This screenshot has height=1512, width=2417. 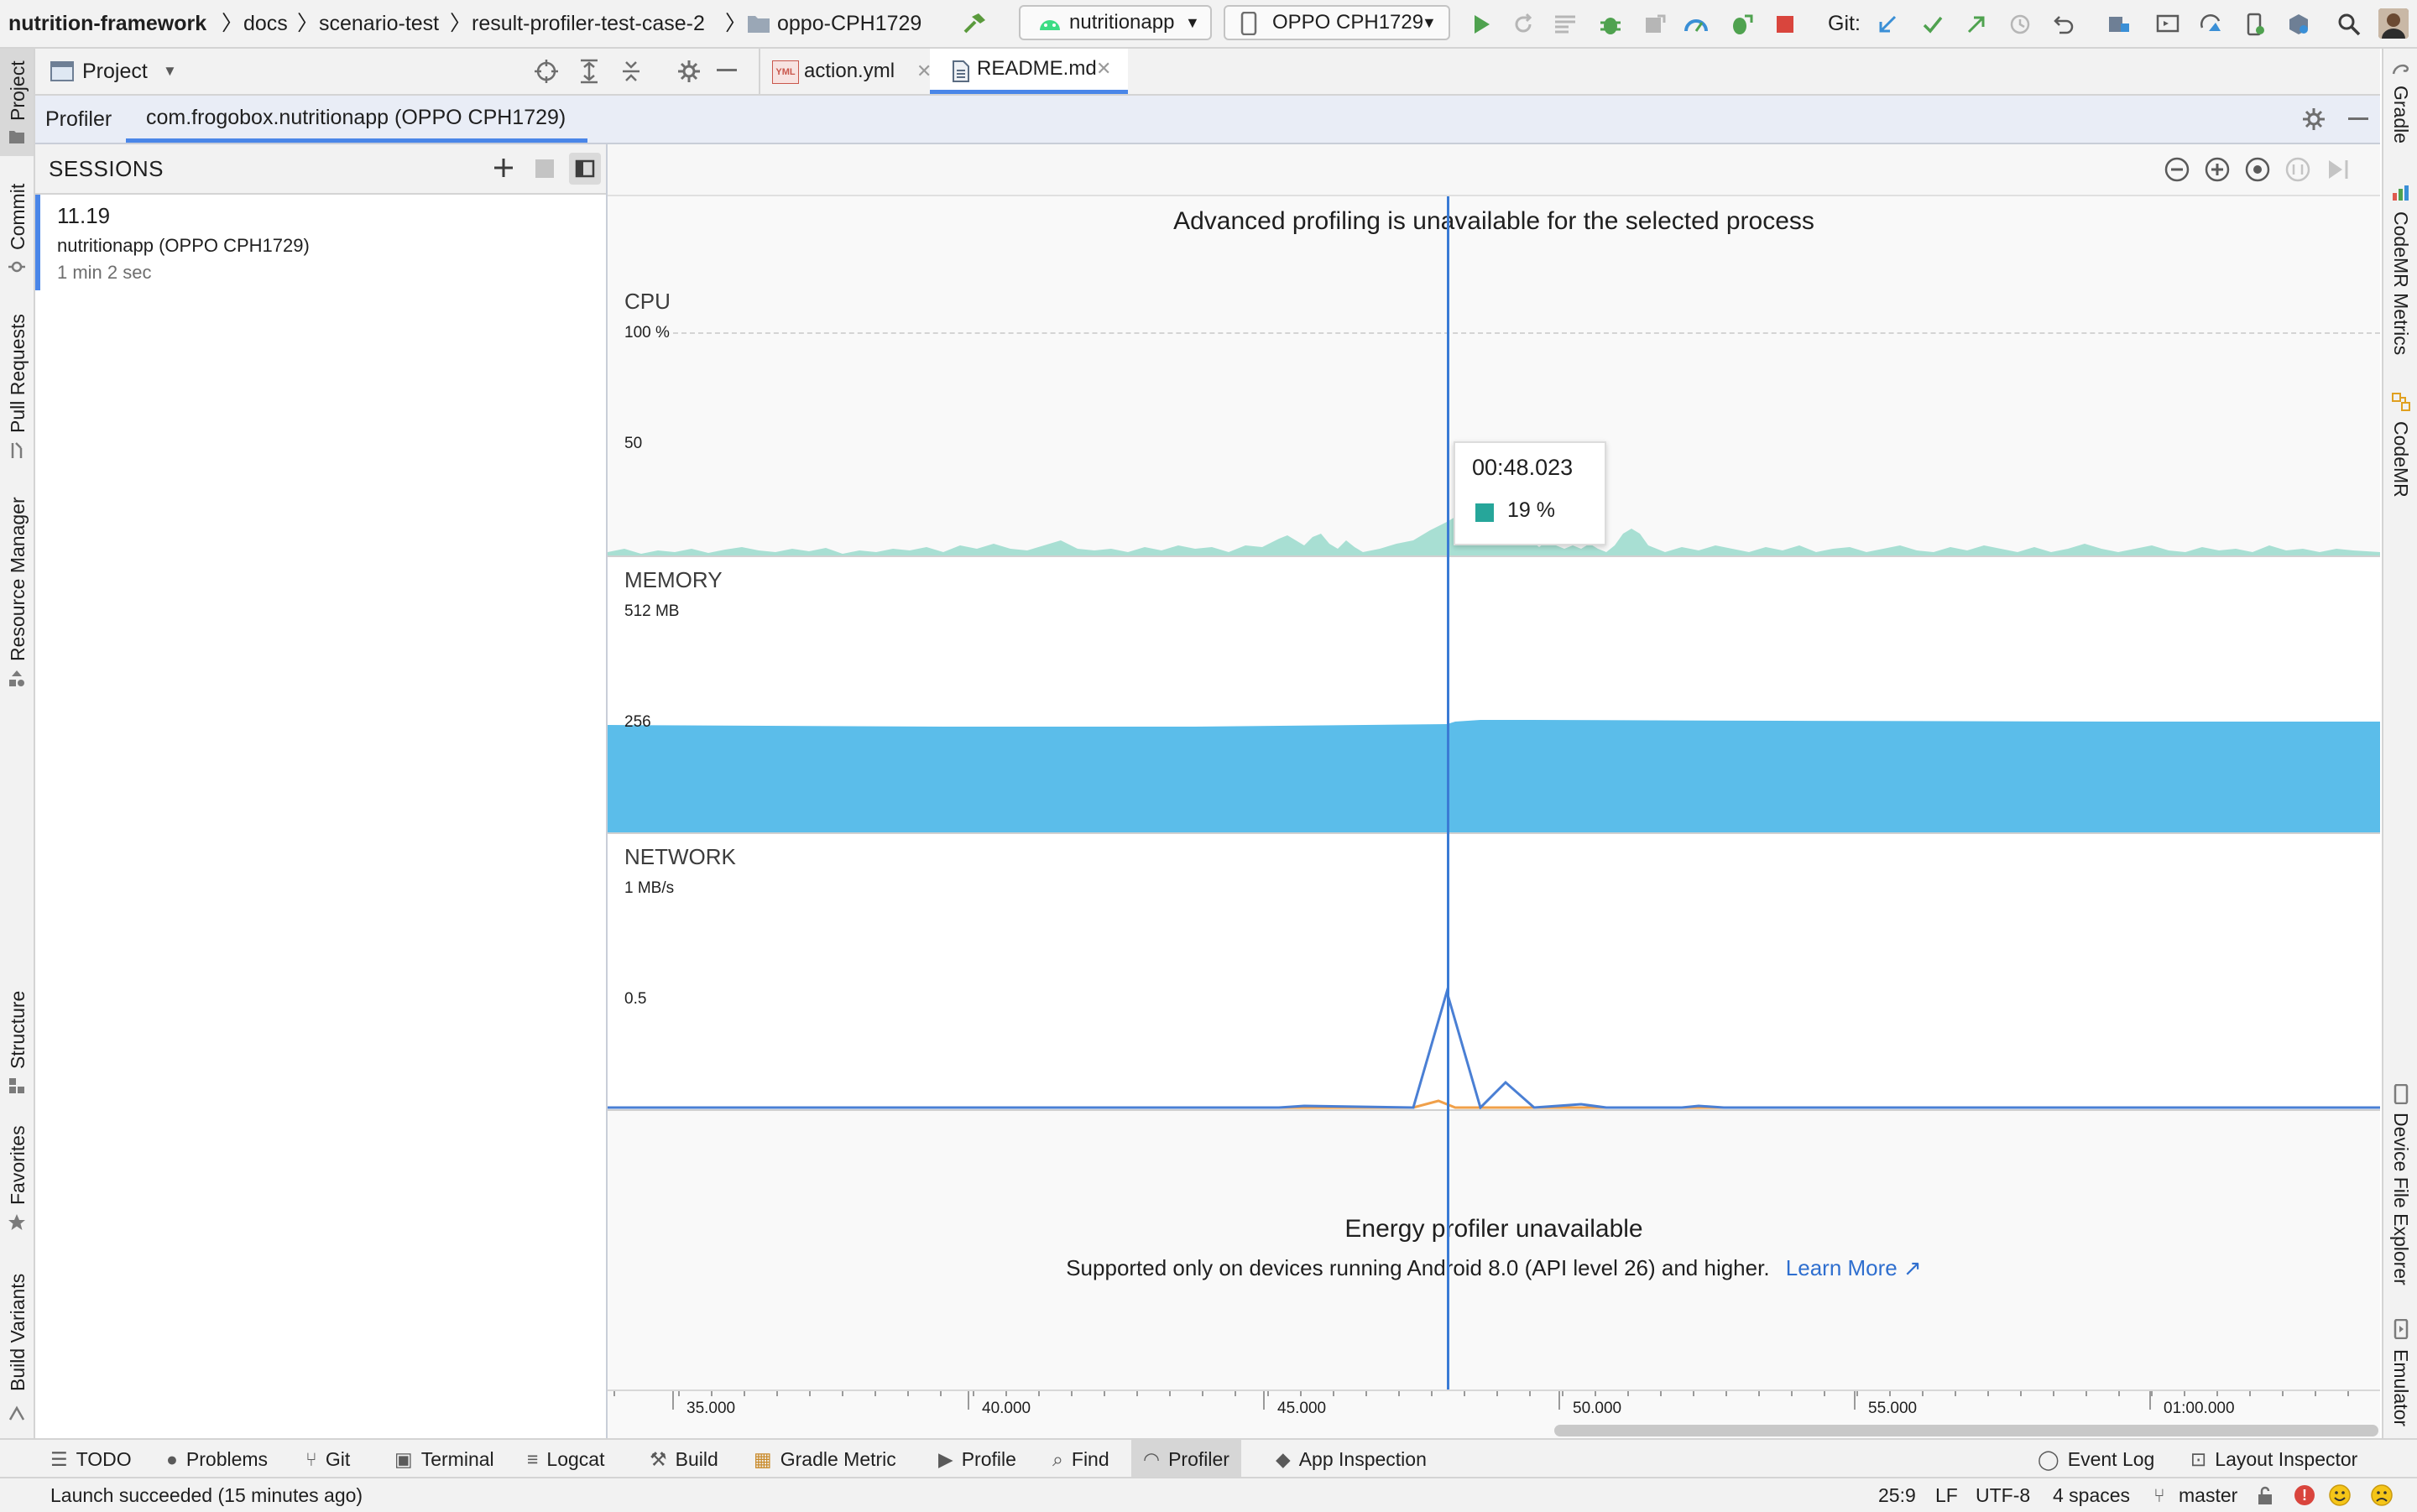 I want to click on device-manager-icon, so click(x=2255, y=25).